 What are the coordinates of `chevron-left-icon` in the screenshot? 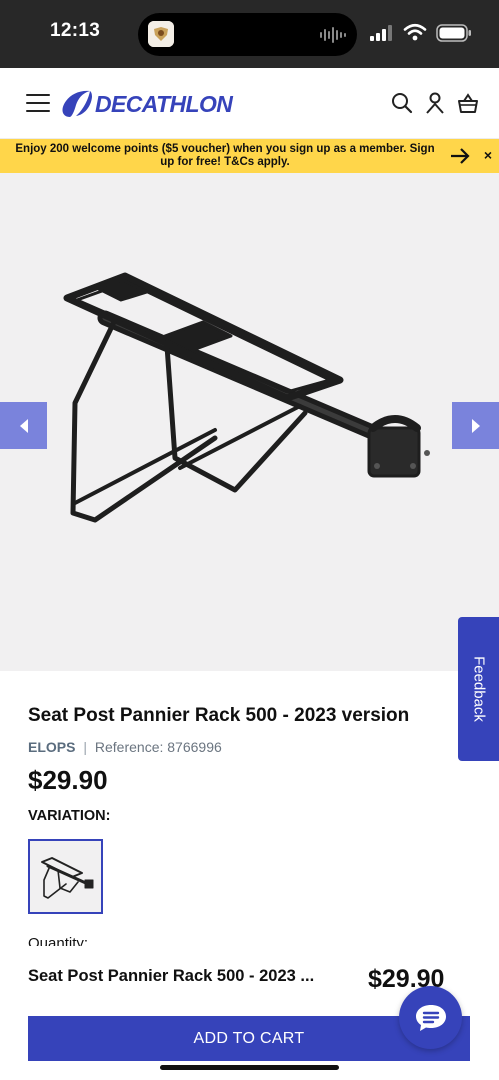 It's located at (23, 425).